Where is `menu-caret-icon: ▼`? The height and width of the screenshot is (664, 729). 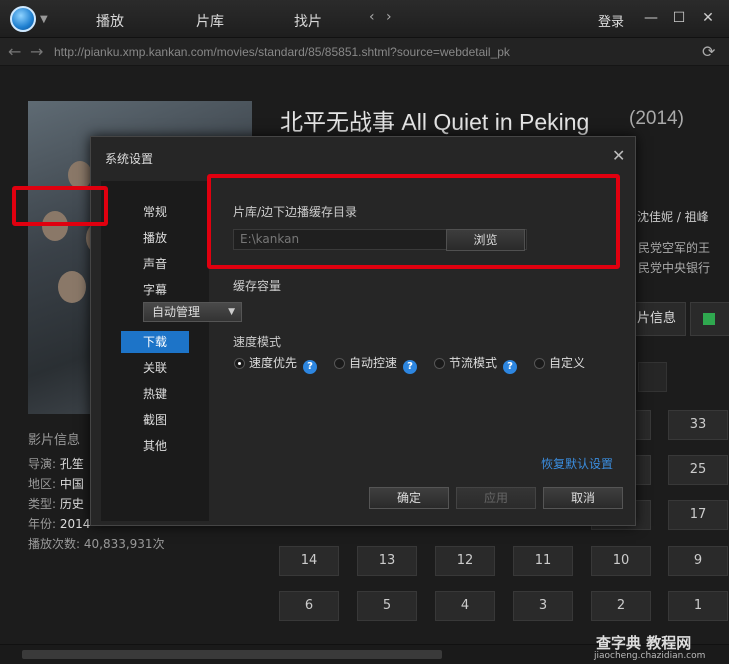 menu-caret-icon: ▼ is located at coordinates (44, 19).